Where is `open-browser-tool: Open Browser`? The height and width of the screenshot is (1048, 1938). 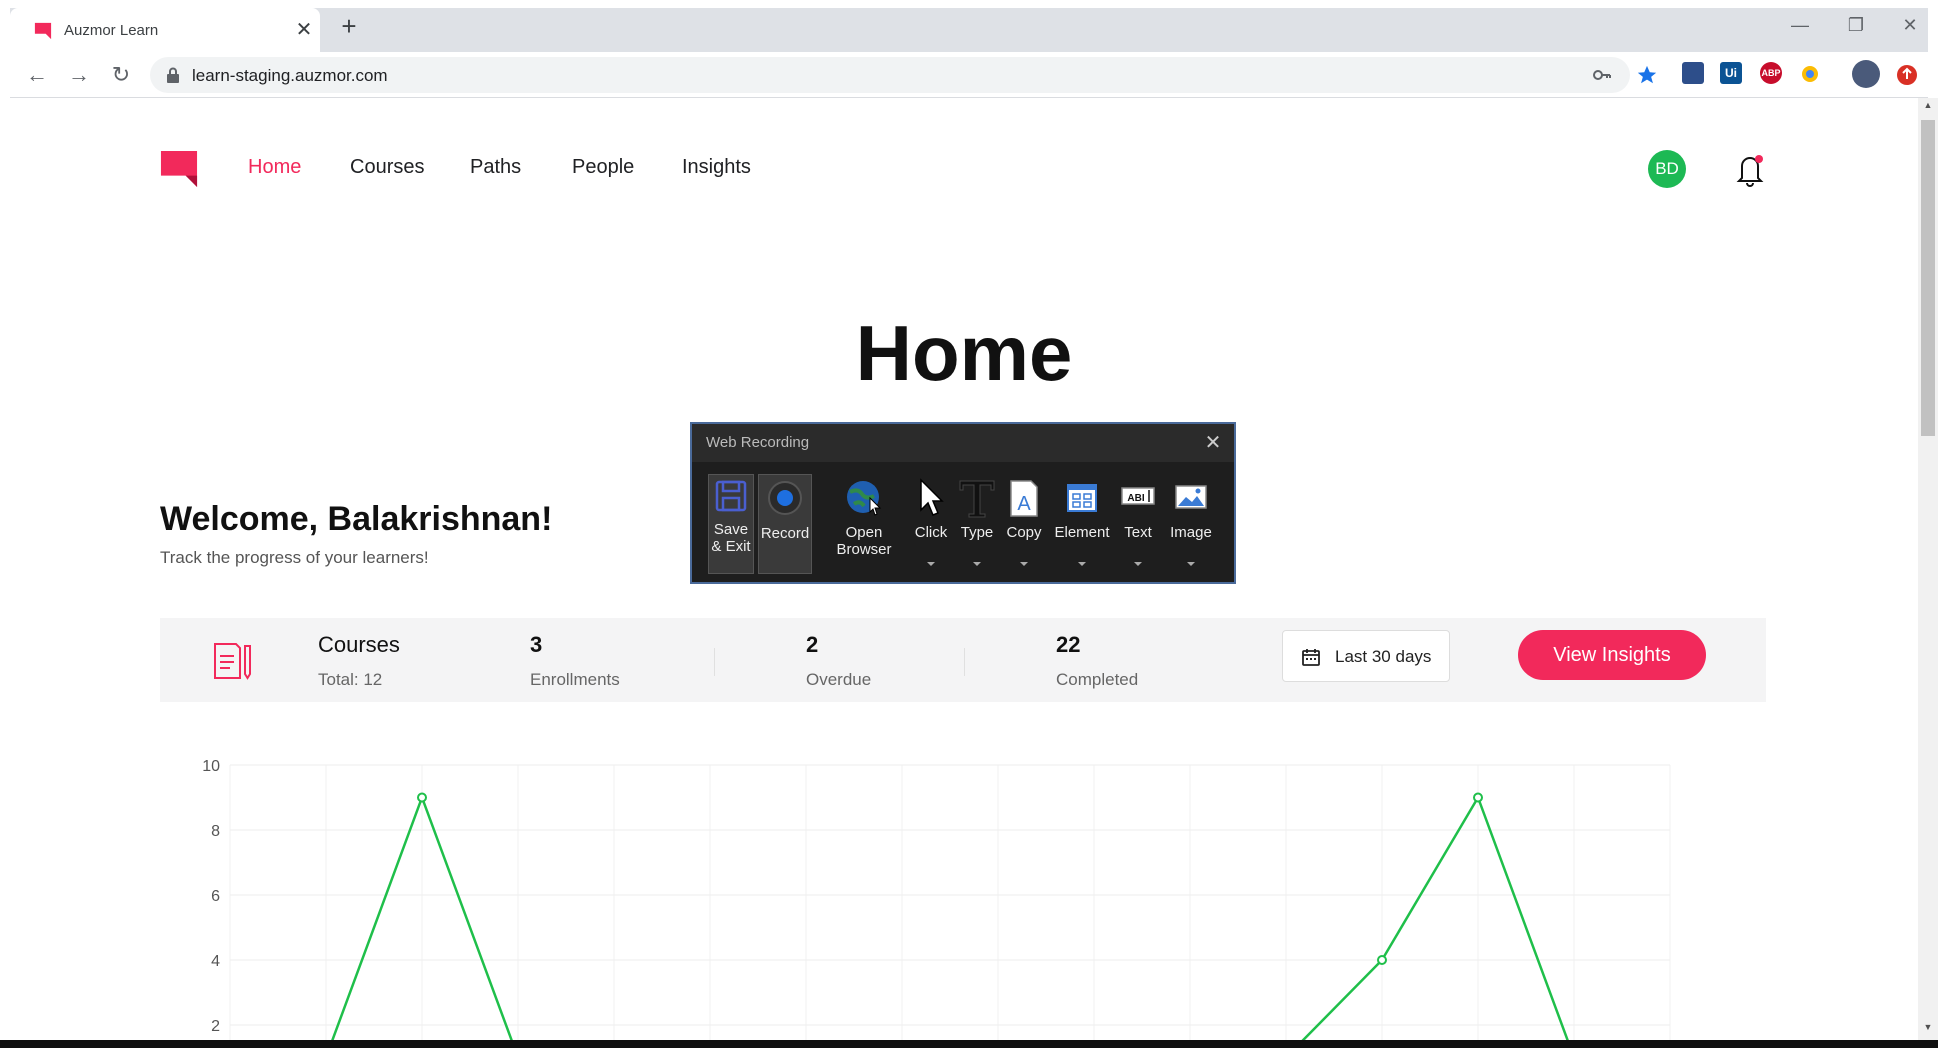
open-browser-tool: Open Browser is located at coordinates (864, 524).